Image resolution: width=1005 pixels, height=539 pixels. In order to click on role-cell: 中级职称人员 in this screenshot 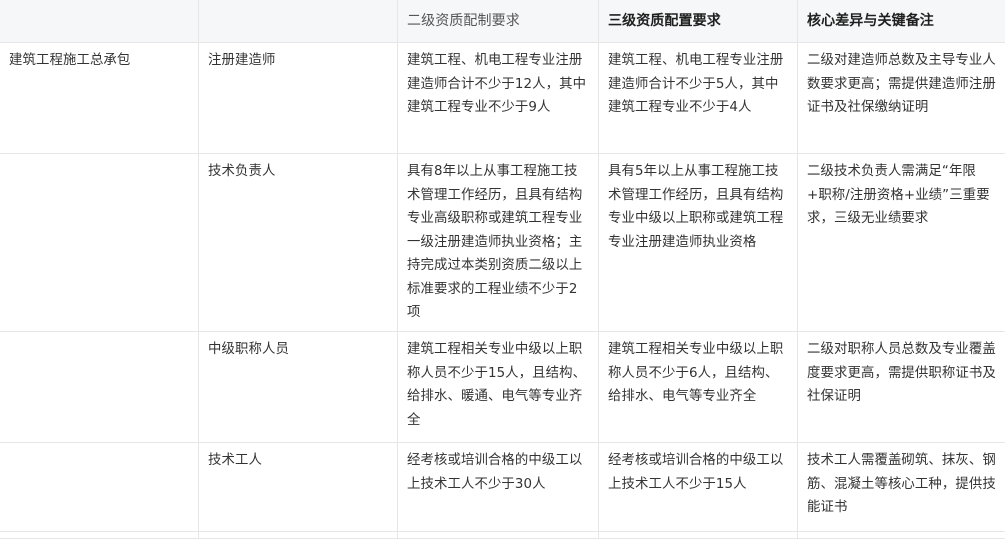, I will do `click(298, 387)`.